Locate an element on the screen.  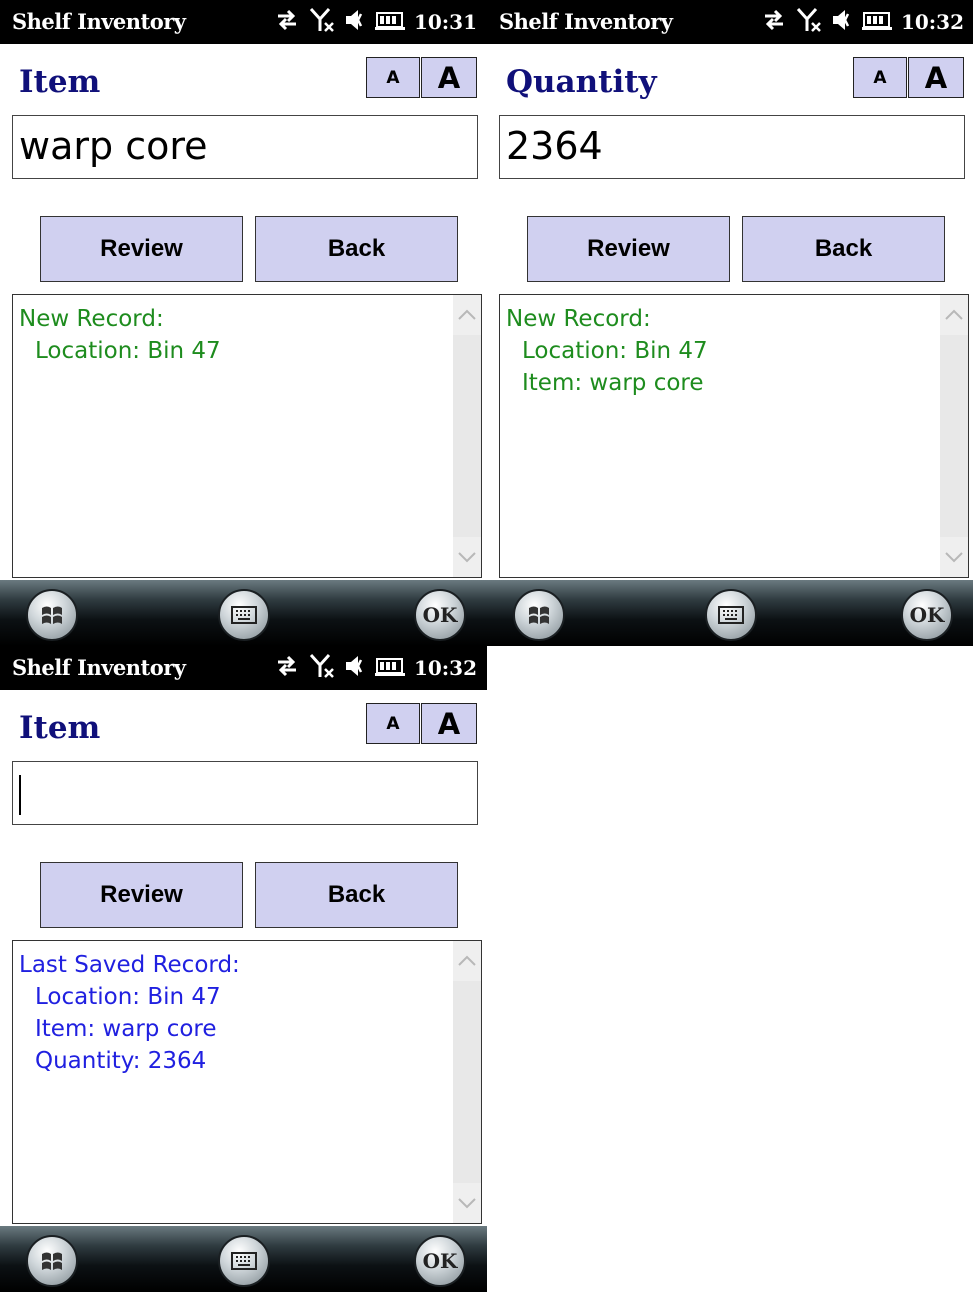
field-label: Quantity is located at coordinates (581, 82).